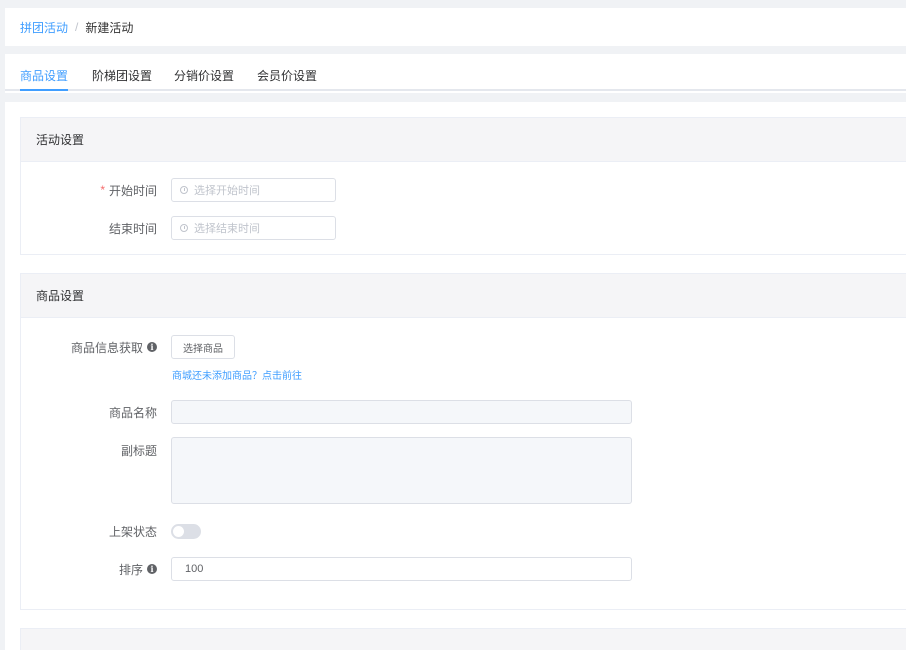  Describe the element at coordinates (44, 80) in the screenshot. I see `tab-product-settings: 商品设置` at that location.